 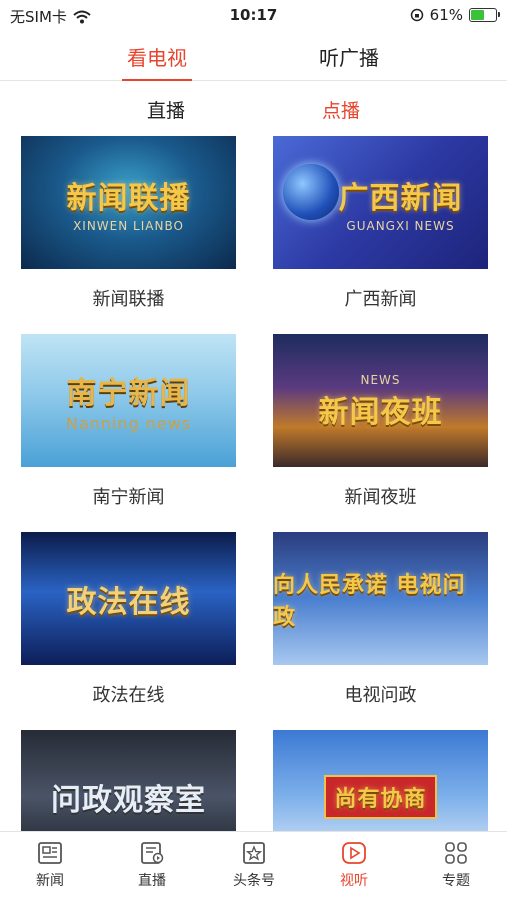 What do you see at coordinates (254, 853) in the screenshot?
I see `headline-icon` at bounding box center [254, 853].